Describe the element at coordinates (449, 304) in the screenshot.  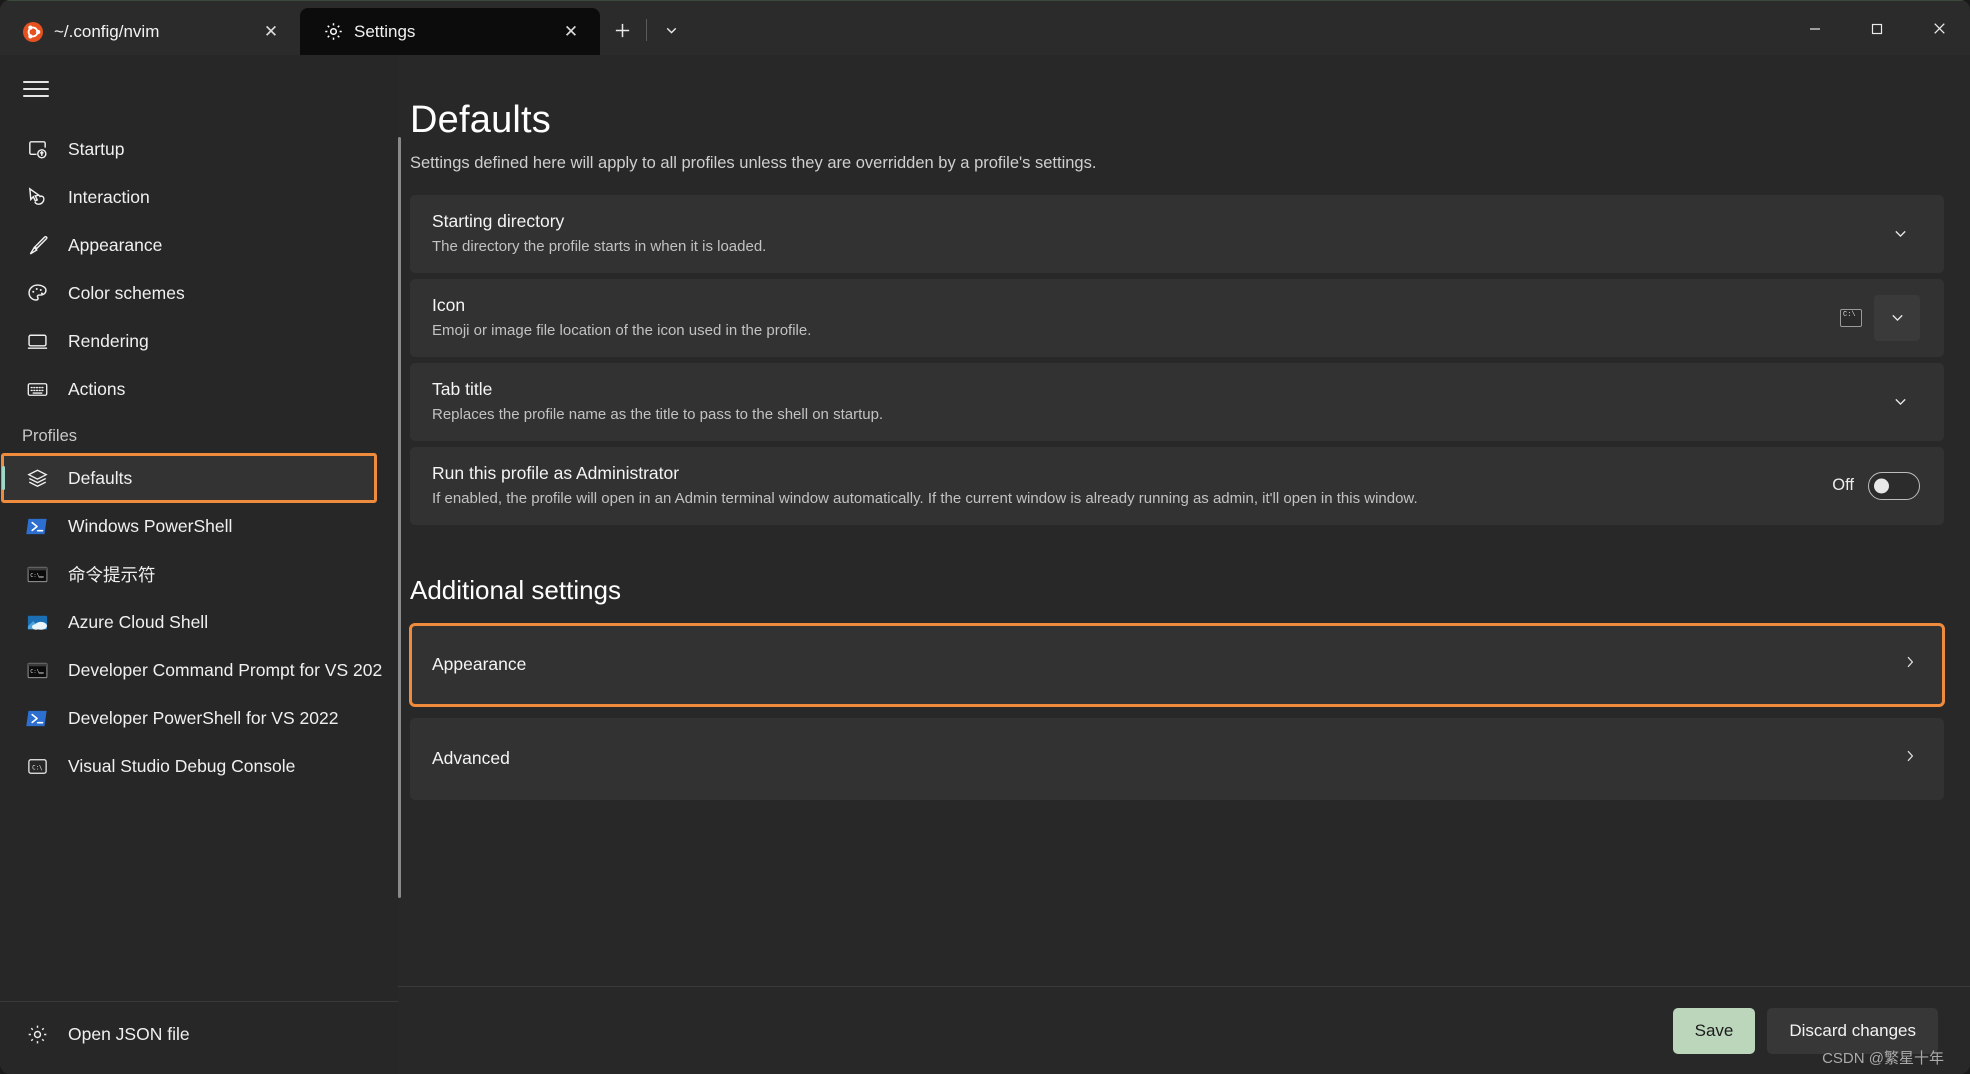
I see `setting-title: Icon` at that location.